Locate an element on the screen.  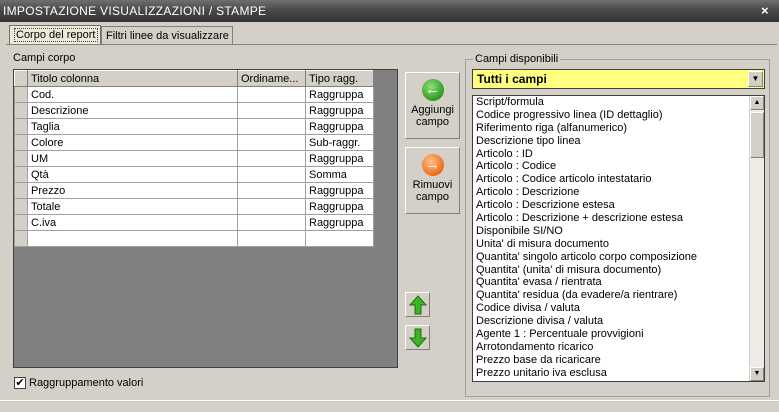
list-item: Codice divisa / valuta is located at coordinates (618, 308).